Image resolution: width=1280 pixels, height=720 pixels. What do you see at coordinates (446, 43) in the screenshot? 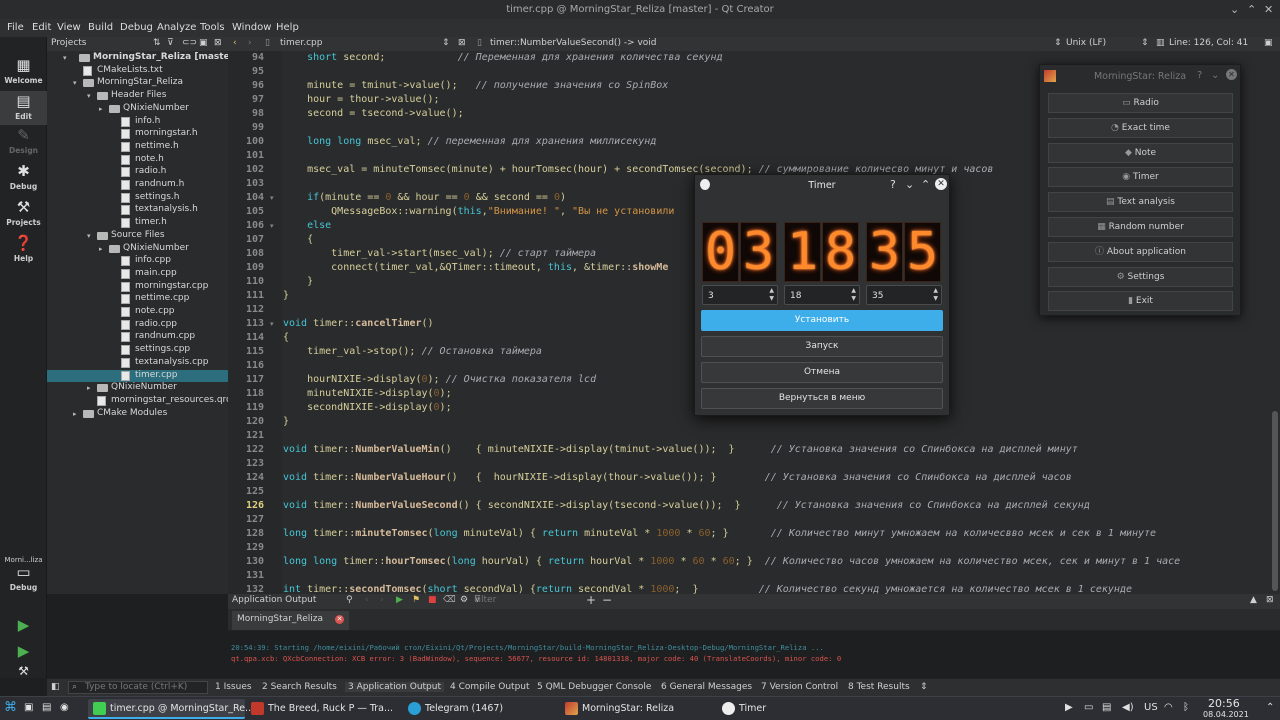
I see `file-list-icon: ⇕` at bounding box center [446, 43].